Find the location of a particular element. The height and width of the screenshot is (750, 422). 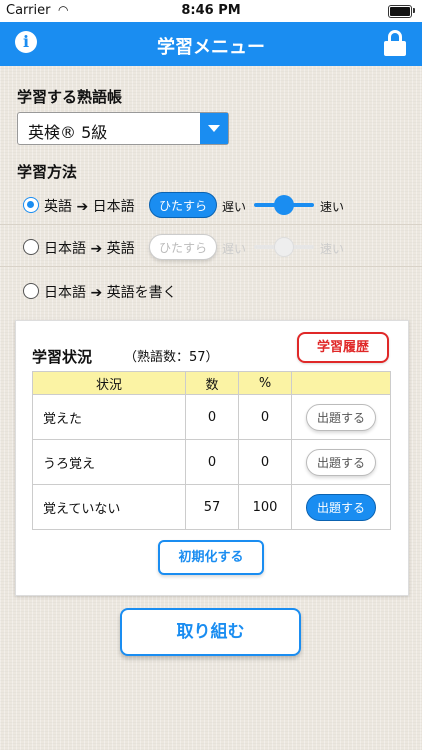

method-row-ja-en: 日本語 ➔ 英語 ひたすら 遅い 速い is located at coordinates (211, 247).